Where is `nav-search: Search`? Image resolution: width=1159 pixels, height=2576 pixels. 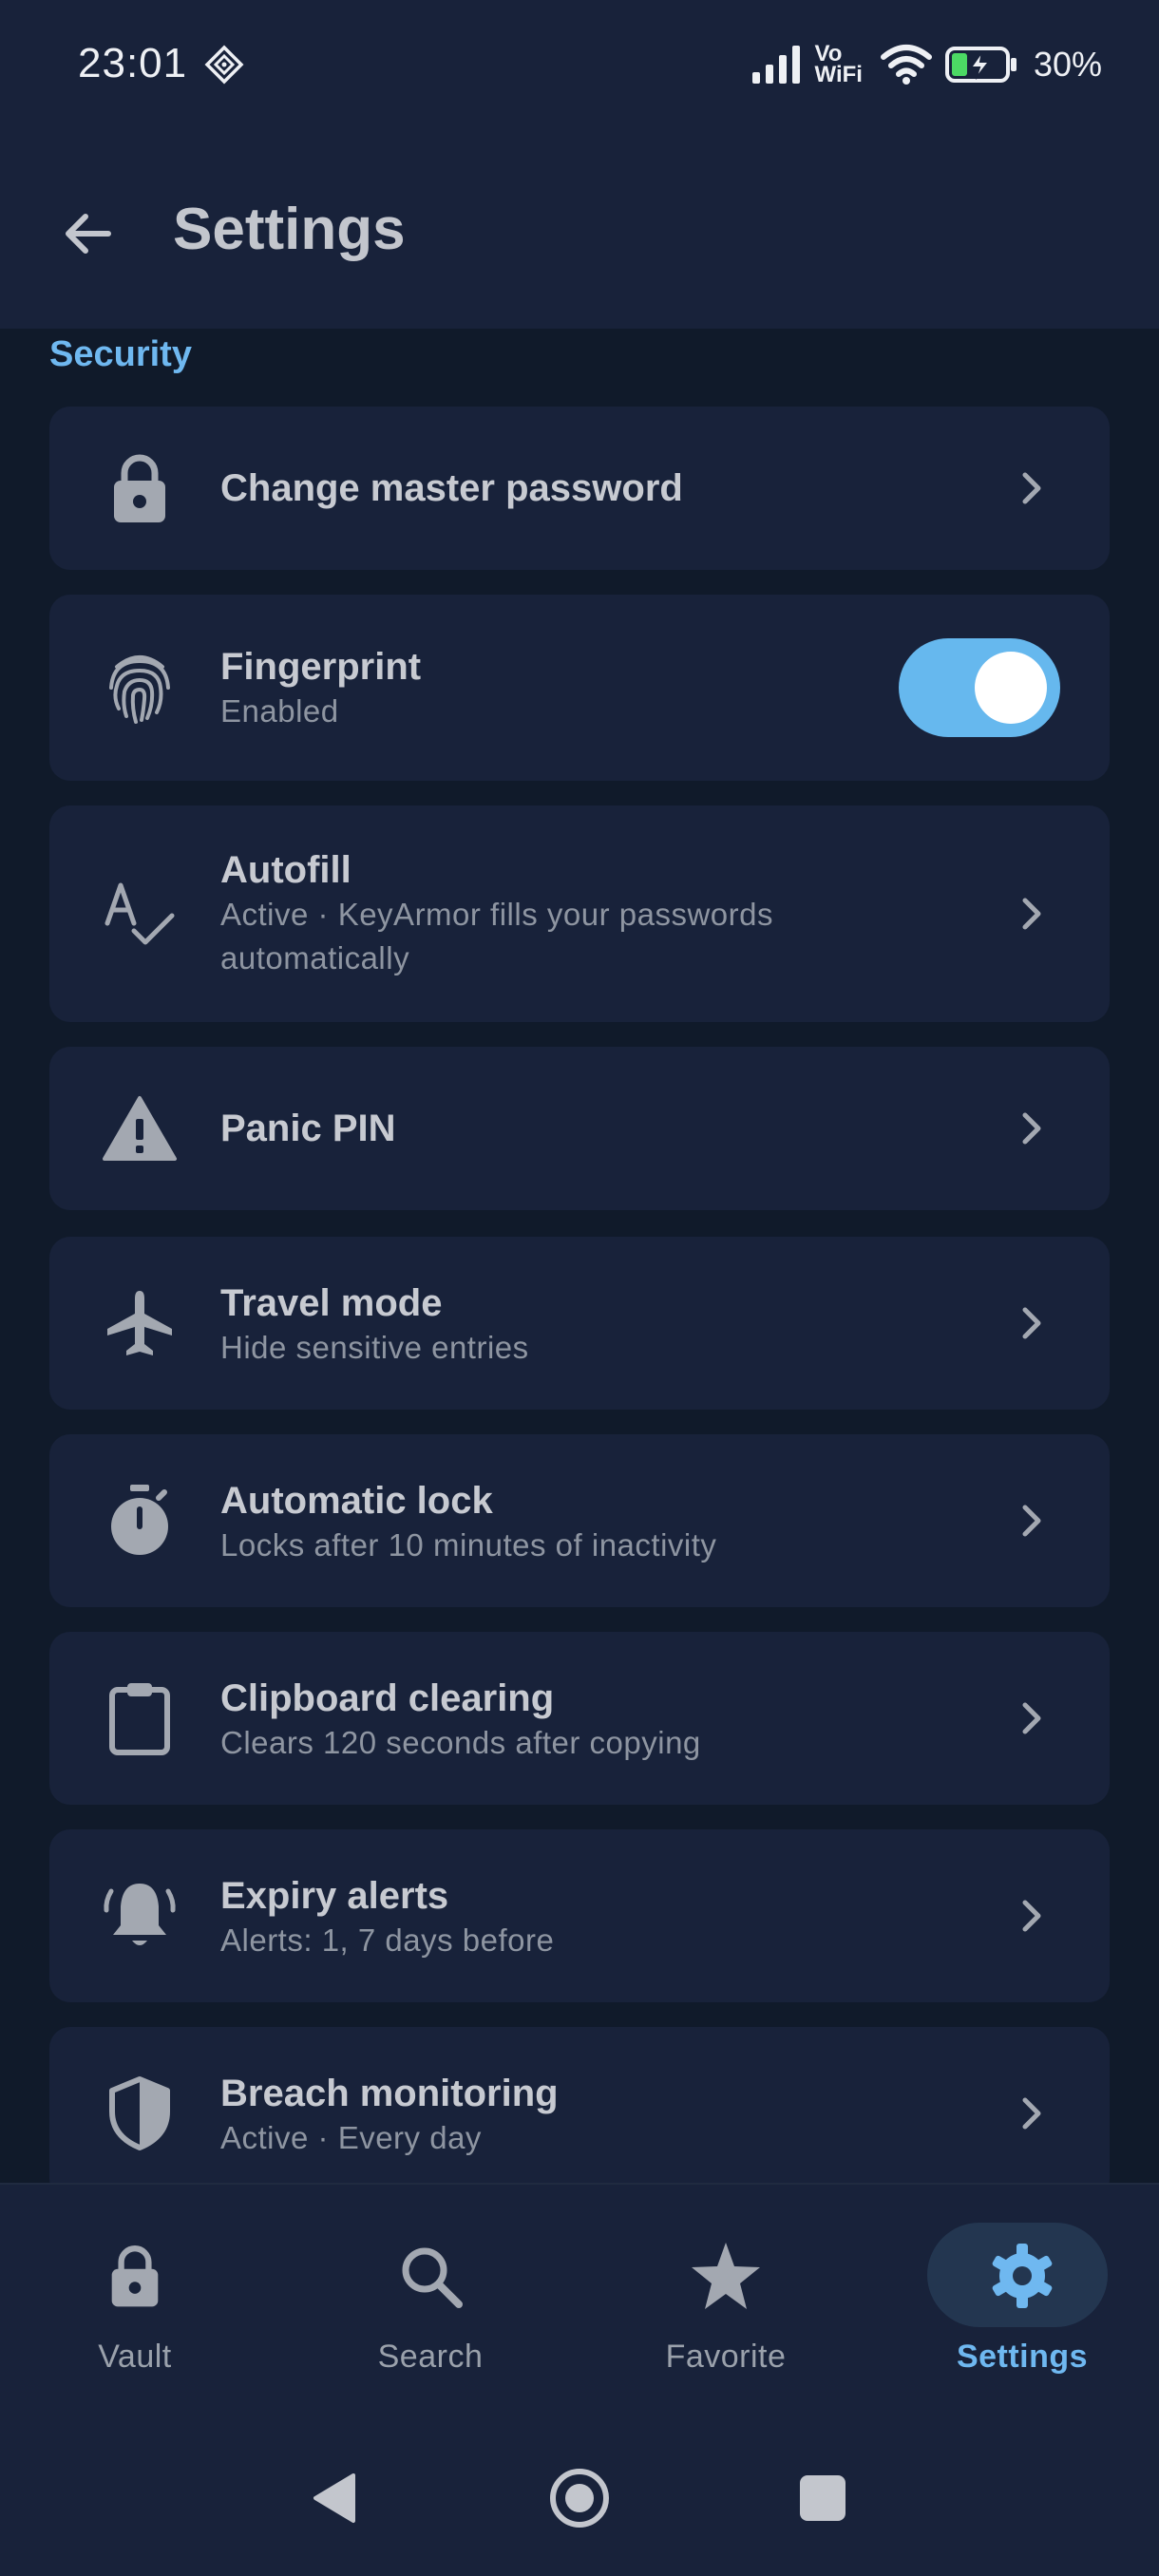
nav-search: Search is located at coordinates (430, 2299).